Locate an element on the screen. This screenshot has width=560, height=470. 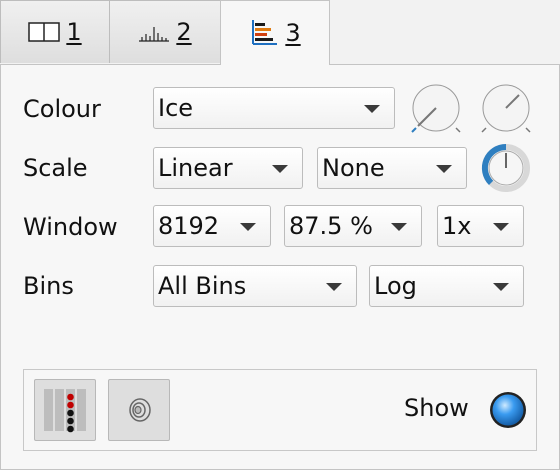
speaker-icon is located at coordinates (140, 410).